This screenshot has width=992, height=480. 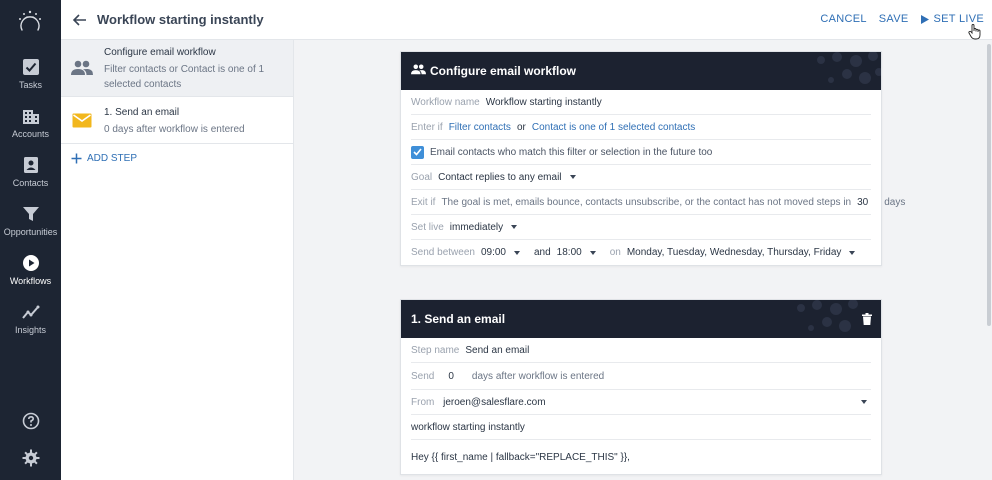 I want to click on from-value: jeroen@salesflare.com, so click(x=494, y=402).